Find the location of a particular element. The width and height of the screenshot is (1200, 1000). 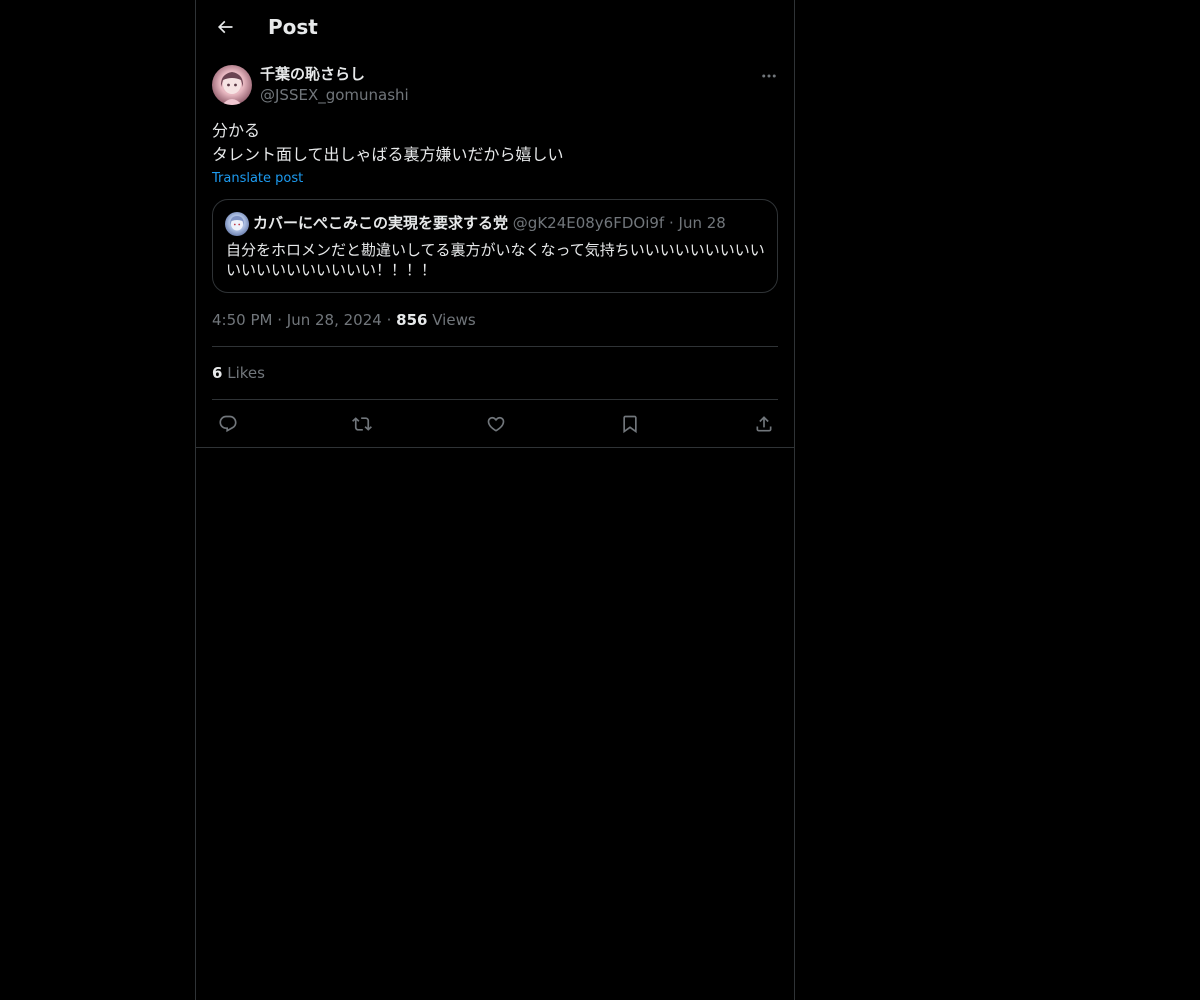

repost-button is located at coordinates (362, 424).